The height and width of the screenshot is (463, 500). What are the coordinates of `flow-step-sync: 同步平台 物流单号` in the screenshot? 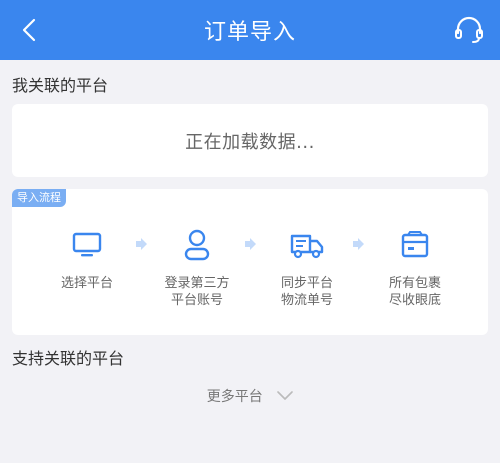 It's located at (307, 268).